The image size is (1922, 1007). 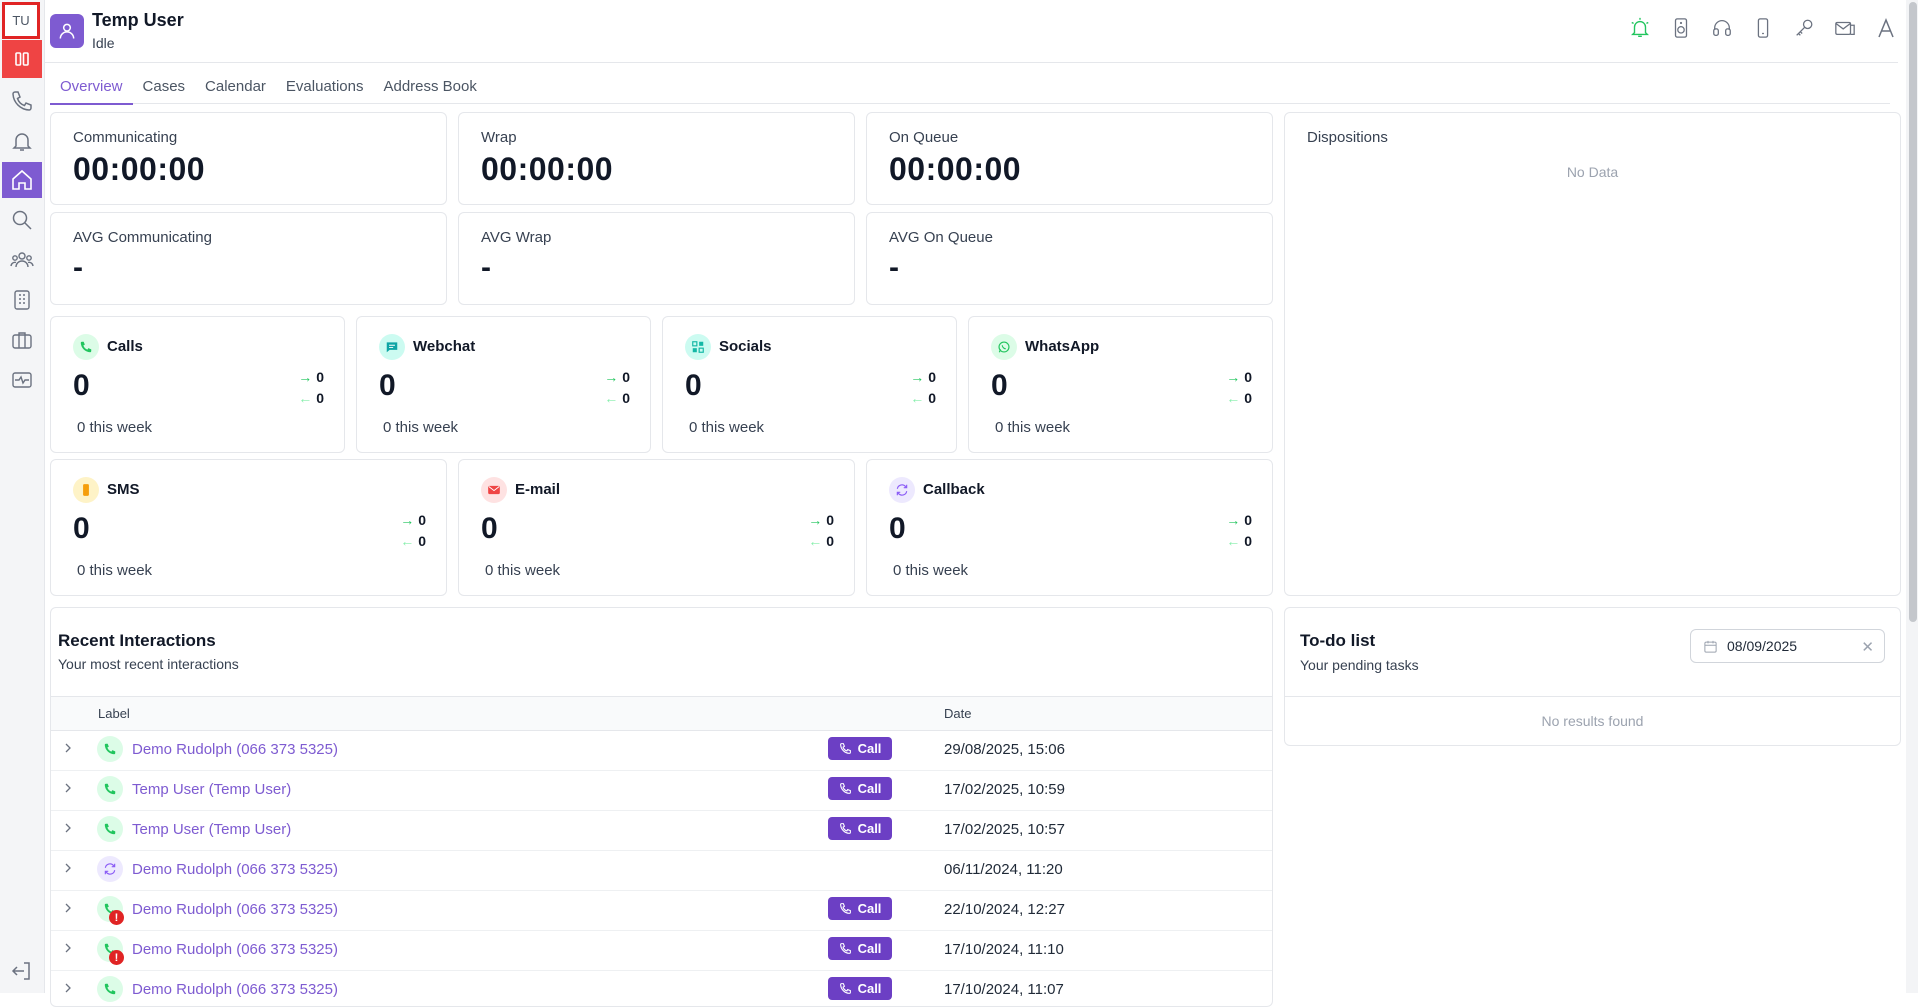 I want to click on column-date: Date, so click(x=957, y=713).